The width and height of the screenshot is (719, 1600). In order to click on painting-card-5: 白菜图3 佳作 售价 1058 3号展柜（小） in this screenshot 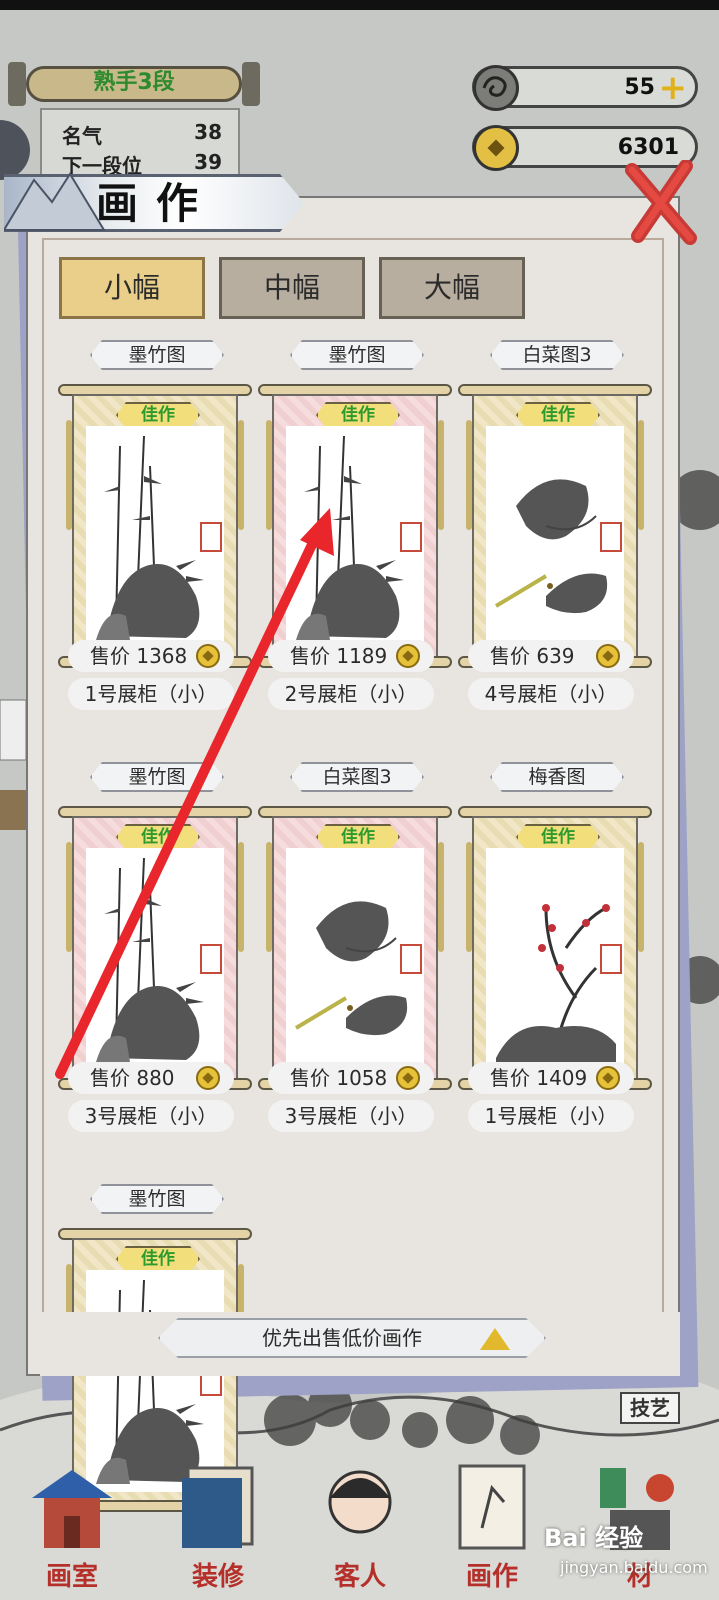, I will do `click(355, 967)`.